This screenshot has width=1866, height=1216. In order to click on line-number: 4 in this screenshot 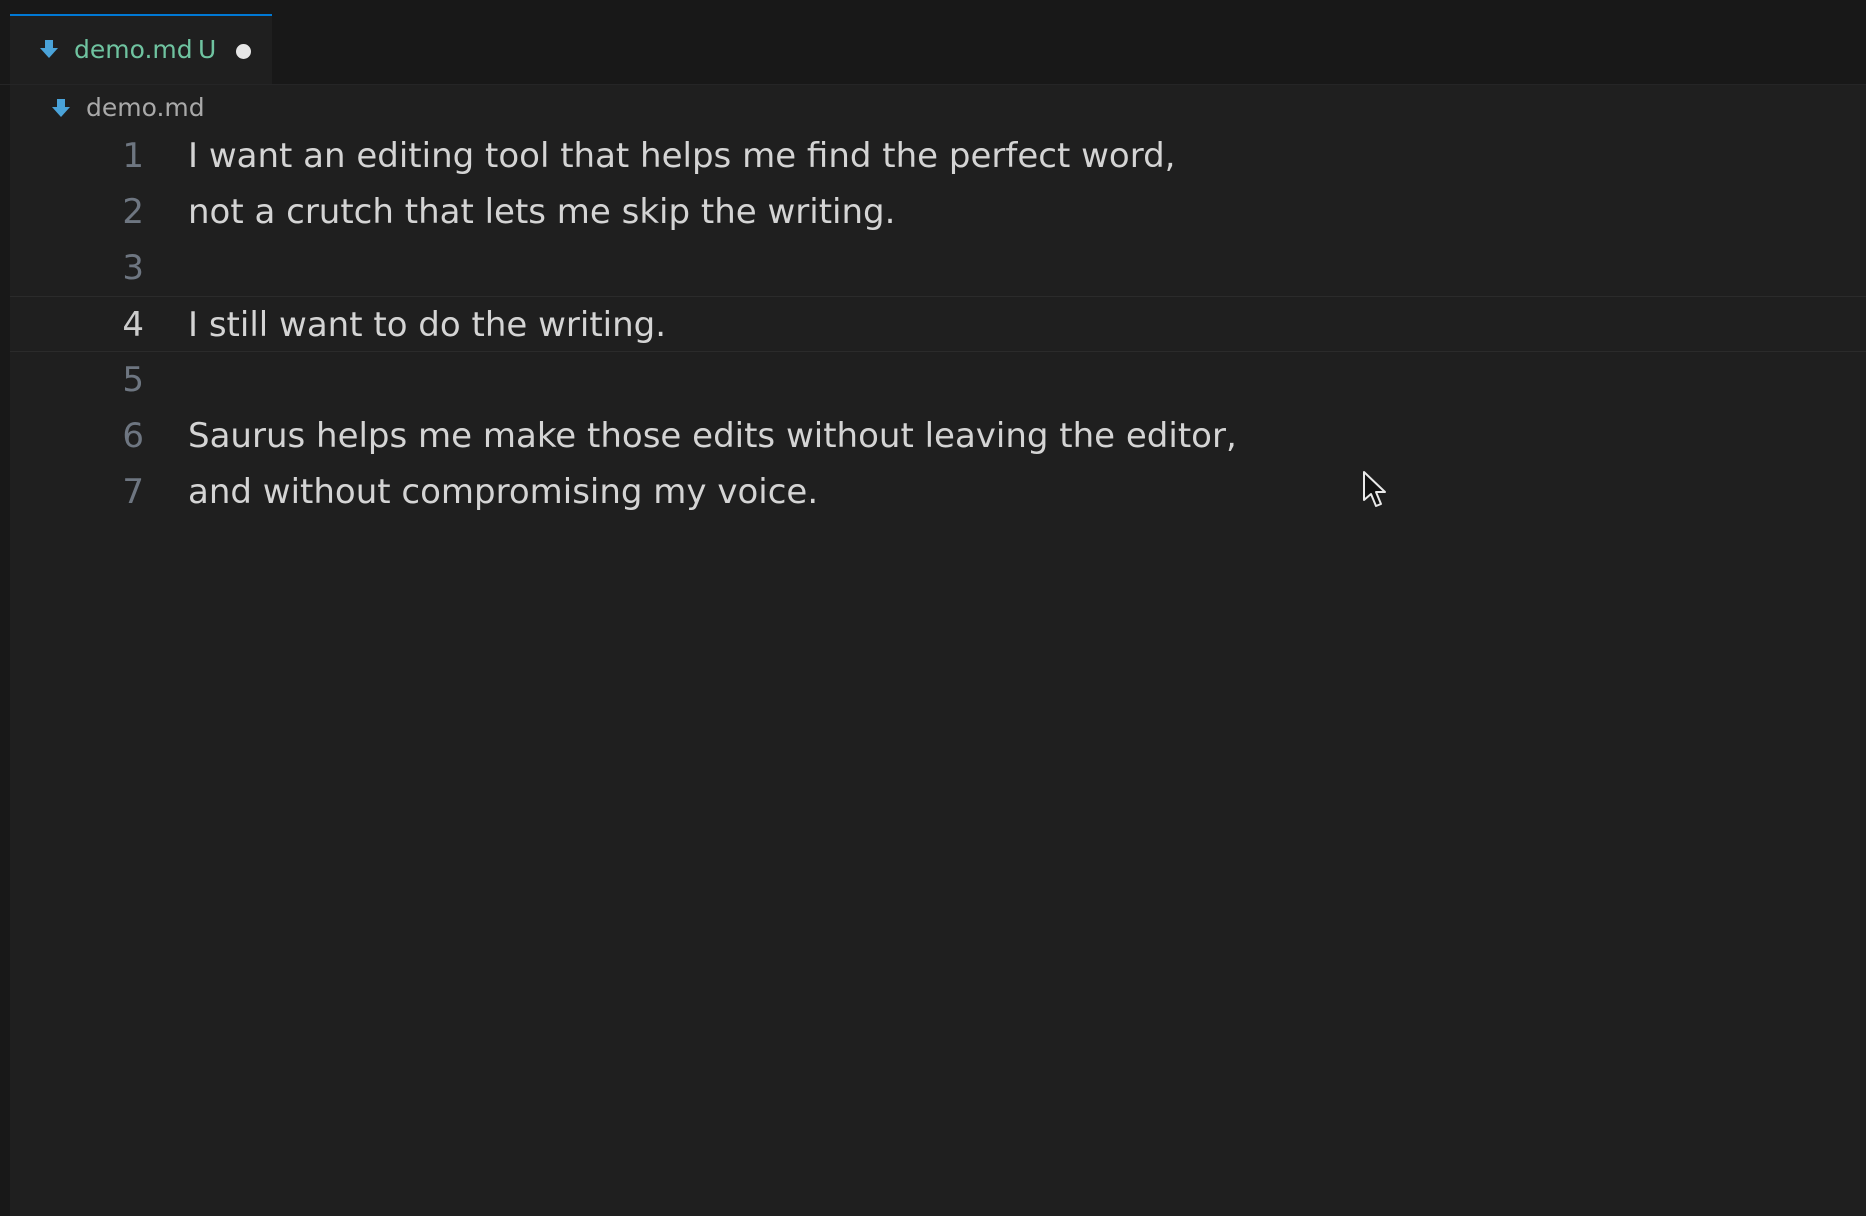, I will do `click(133, 325)`.